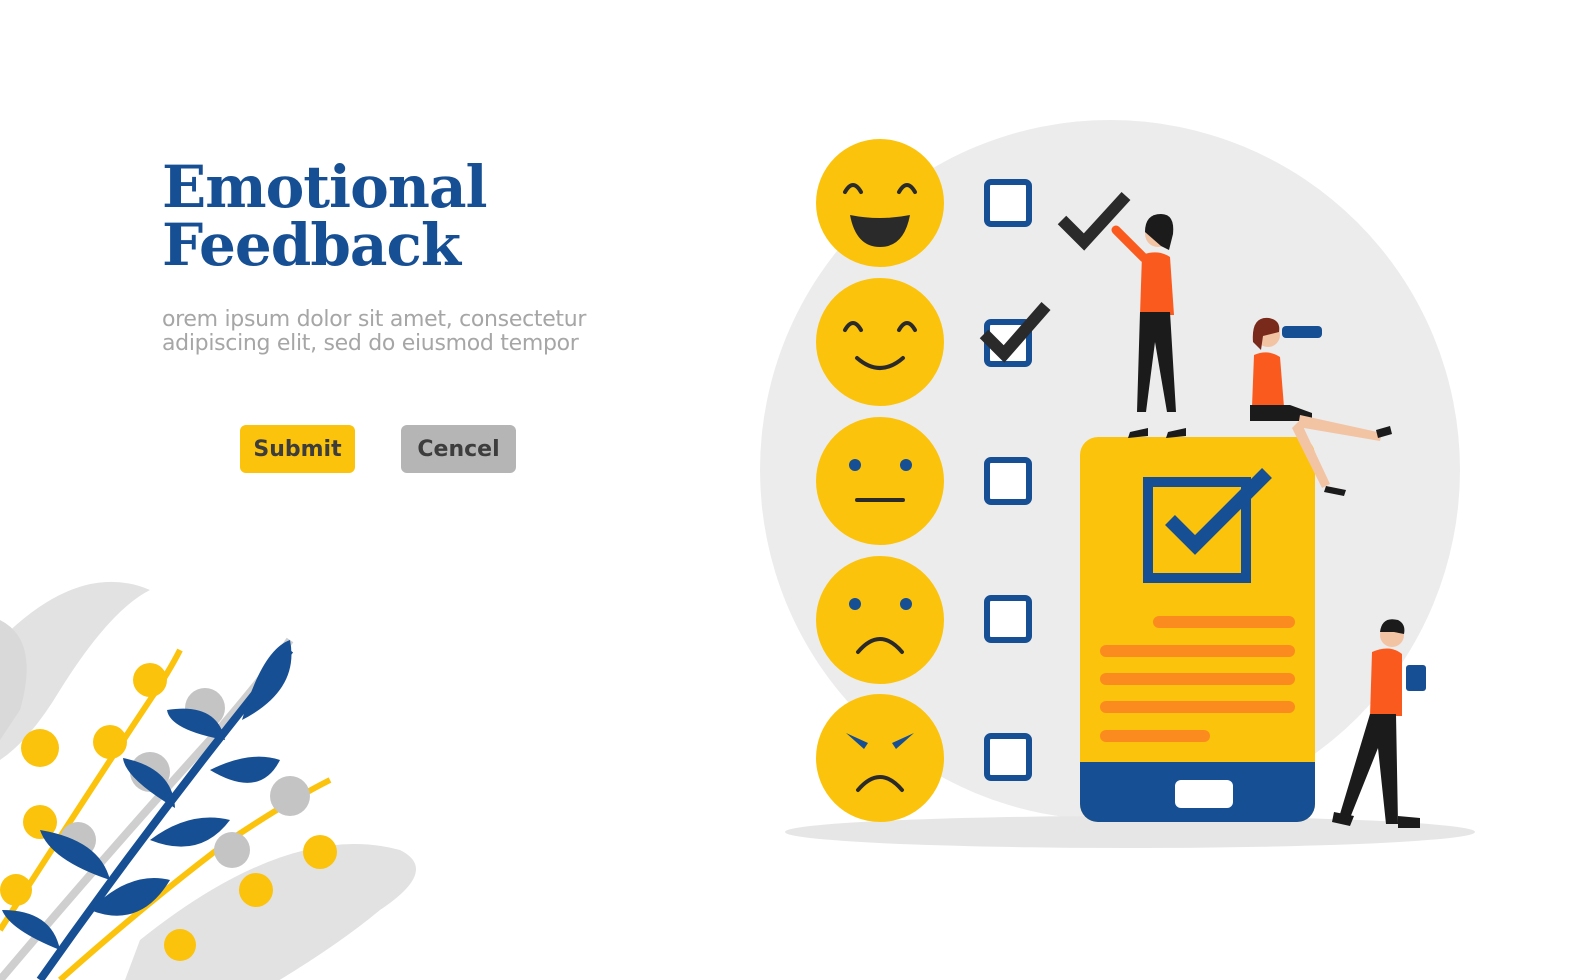 The width and height of the screenshot is (1579, 980). Describe the element at coordinates (208, 780) in the screenshot. I see `decorative-leaves` at that location.